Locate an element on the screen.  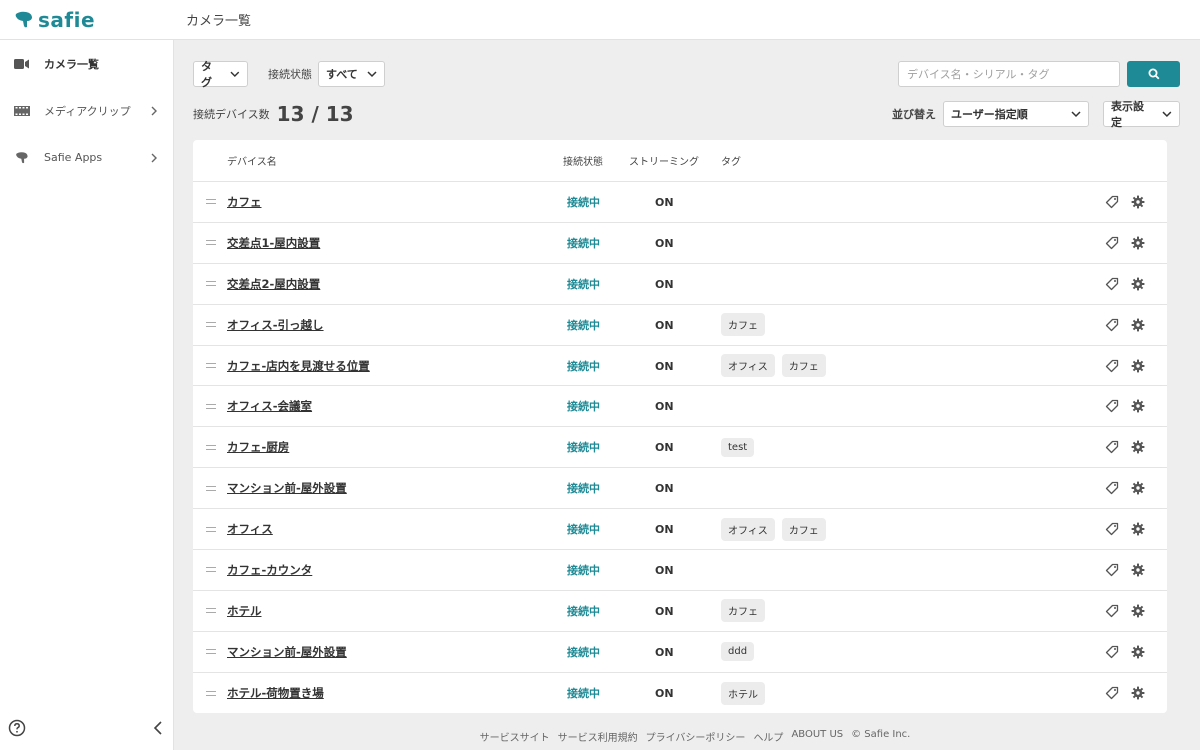
search-button is located at coordinates (1153, 74).